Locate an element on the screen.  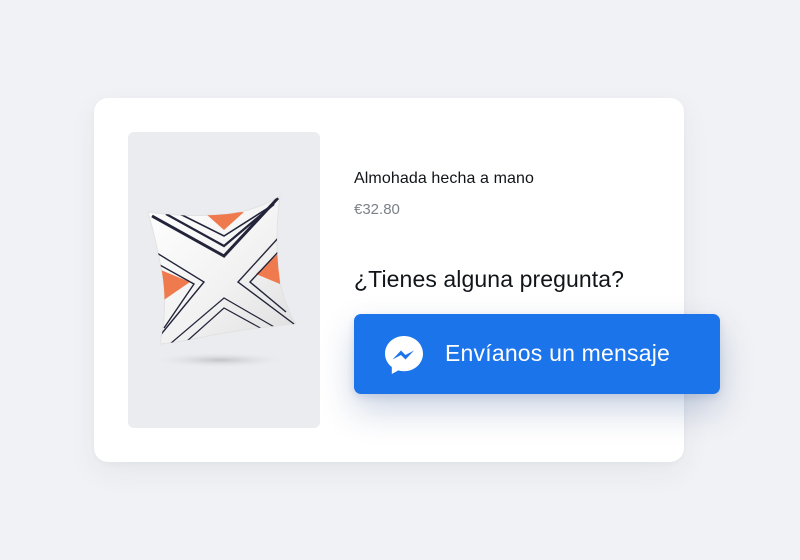
pillow-illustration is located at coordinates (222, 281).